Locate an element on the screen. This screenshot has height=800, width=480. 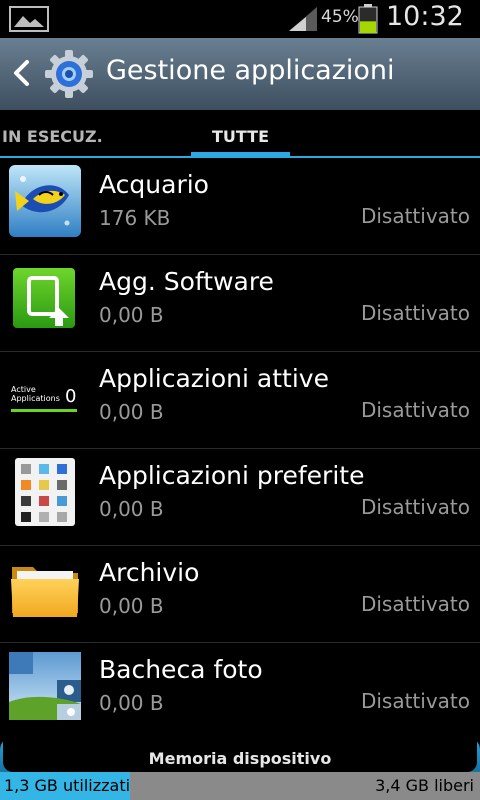
app-name: Agg. Software is located at coordinates (186, 281).